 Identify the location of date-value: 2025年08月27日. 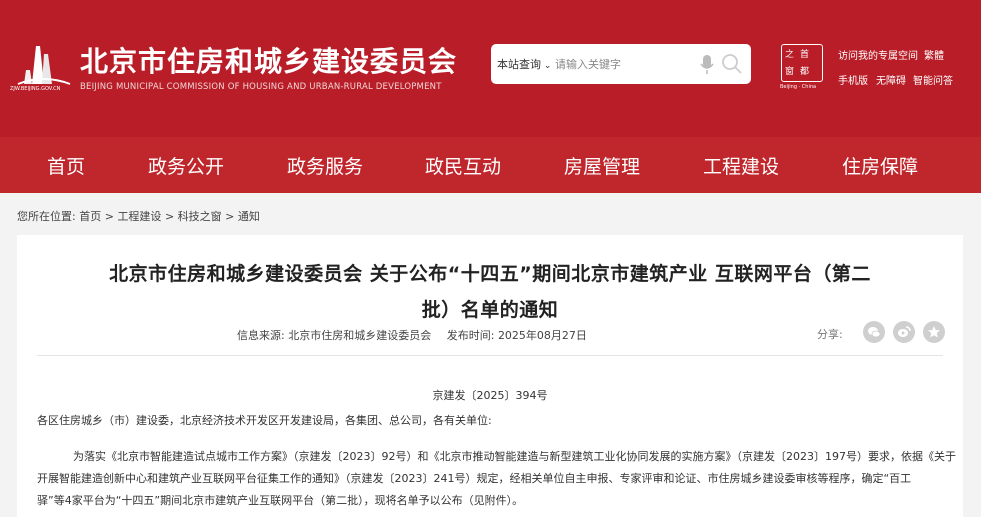
(542, 335).